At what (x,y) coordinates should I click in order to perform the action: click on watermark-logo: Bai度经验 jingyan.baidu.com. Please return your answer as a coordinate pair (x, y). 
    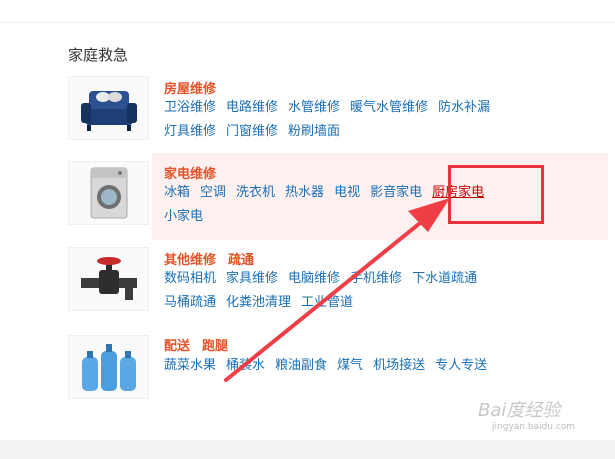
    Looking at the image, I should click on (526, 414).